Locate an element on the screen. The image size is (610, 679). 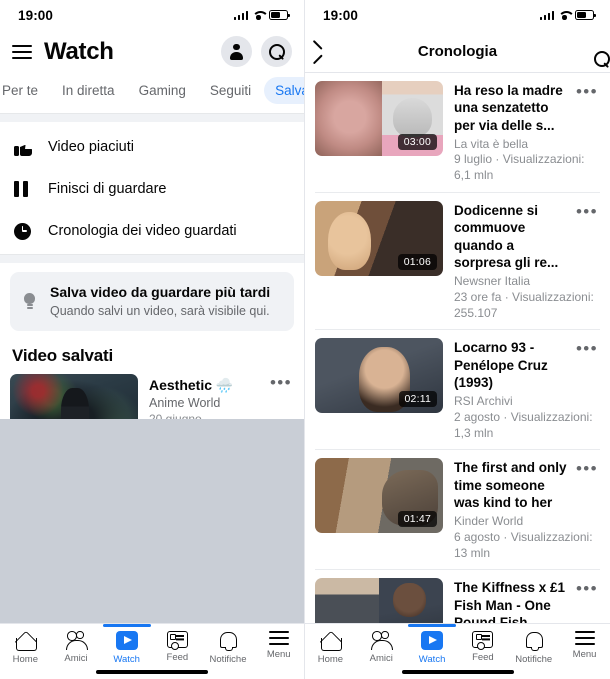
bell-icon is located at coordinates (534, 641).